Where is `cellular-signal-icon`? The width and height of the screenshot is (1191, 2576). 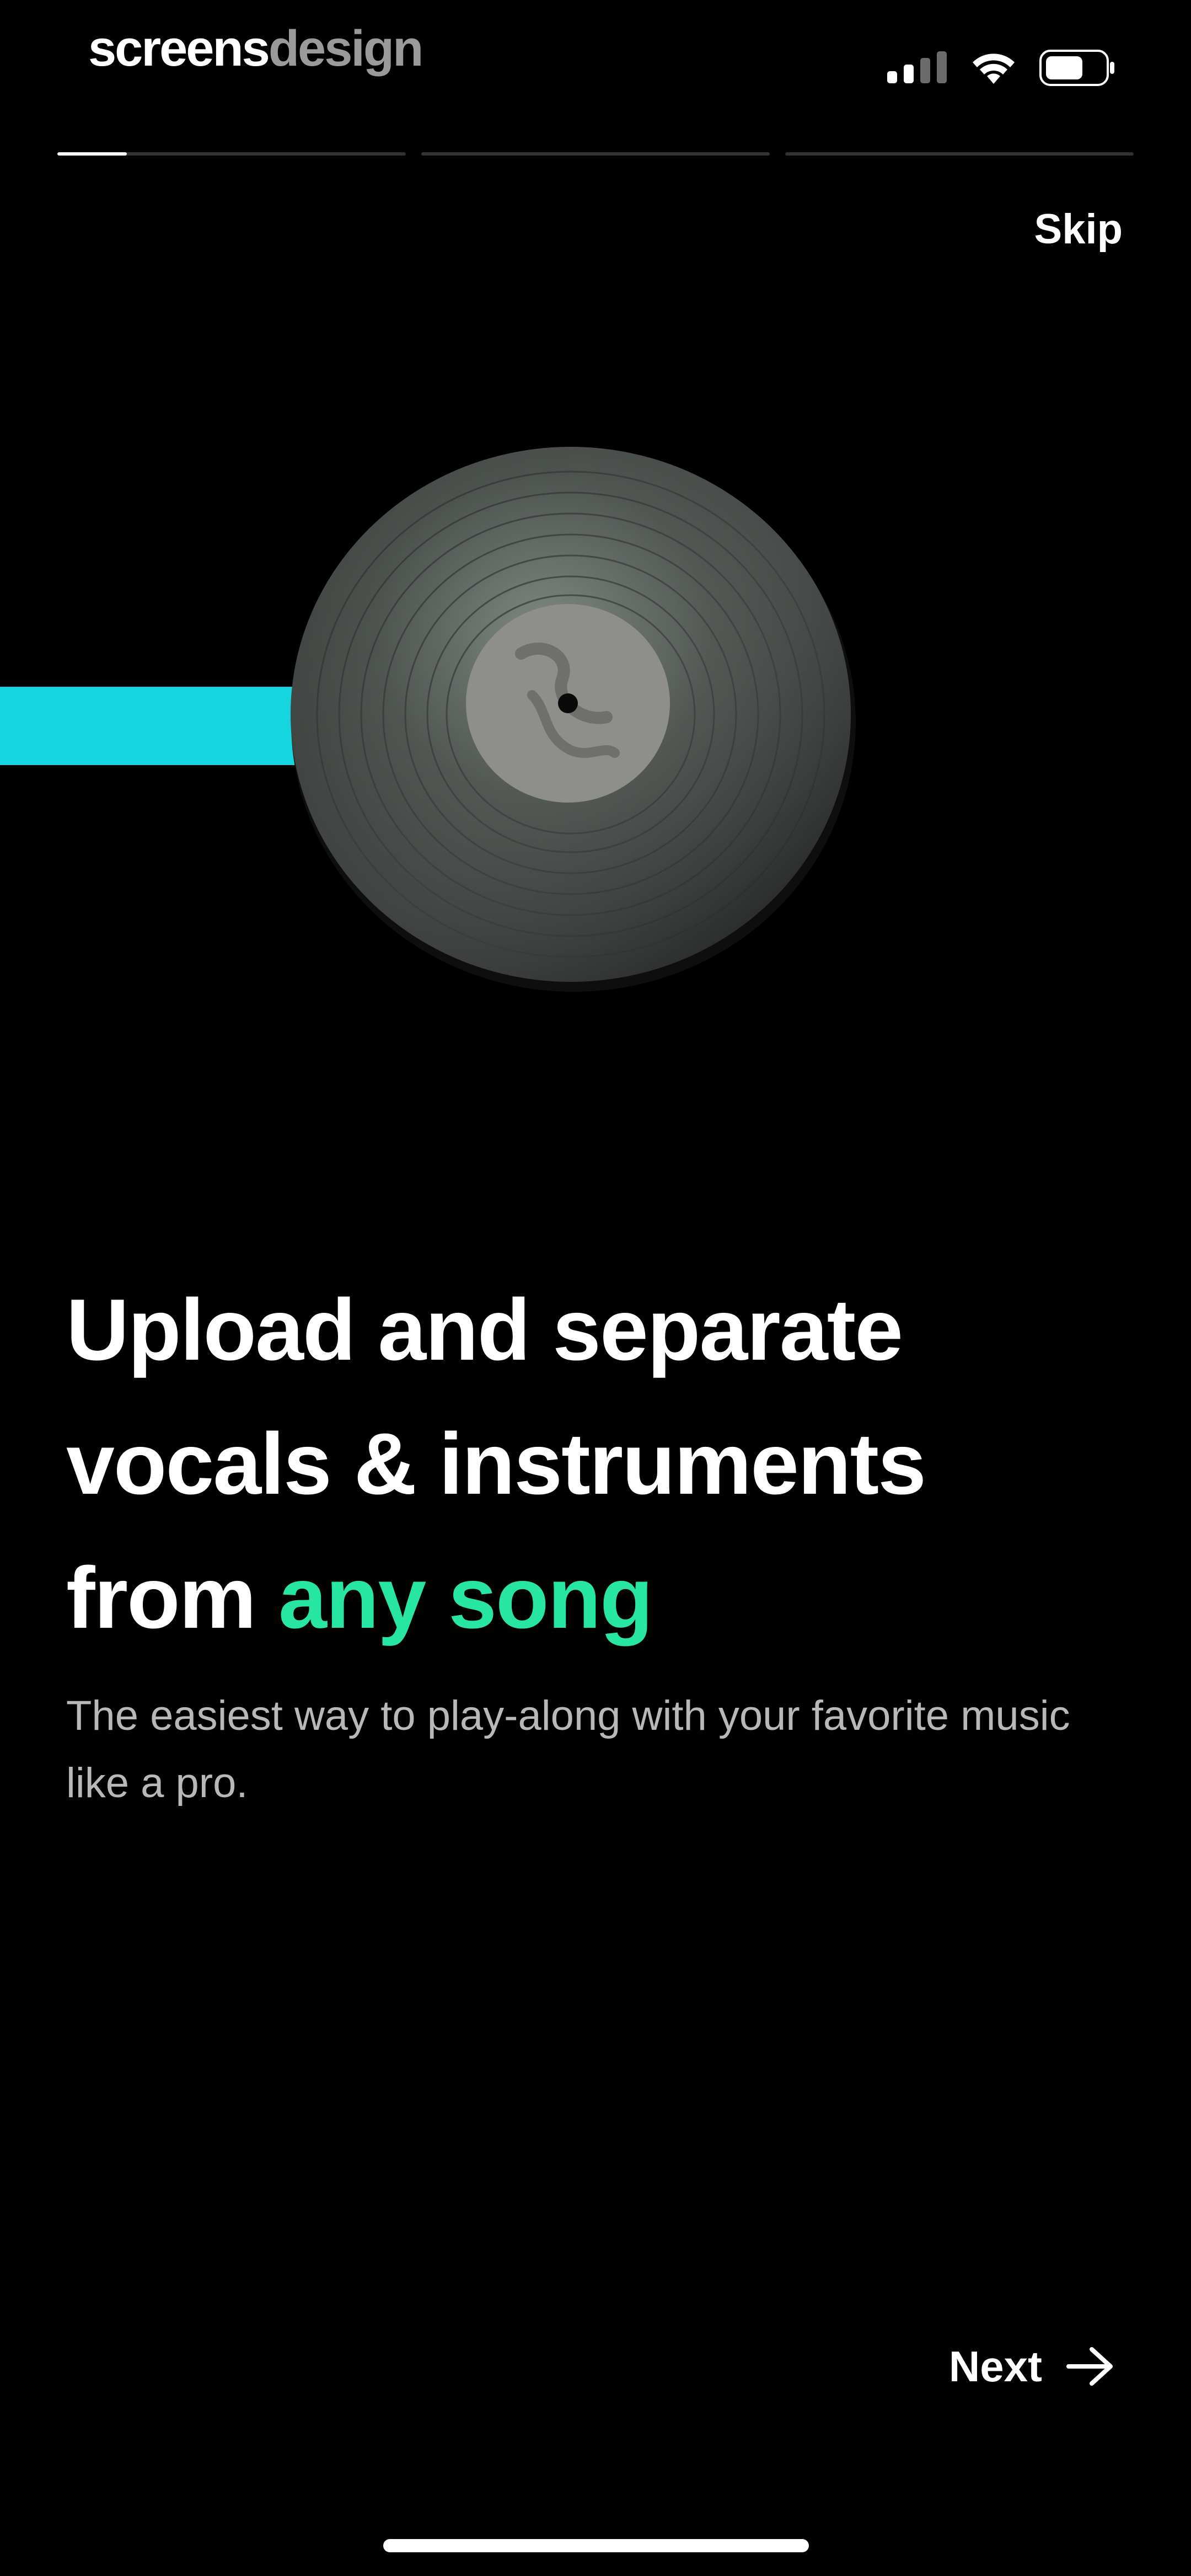
cellular-signal-icon is located at coordinates (917, 67).